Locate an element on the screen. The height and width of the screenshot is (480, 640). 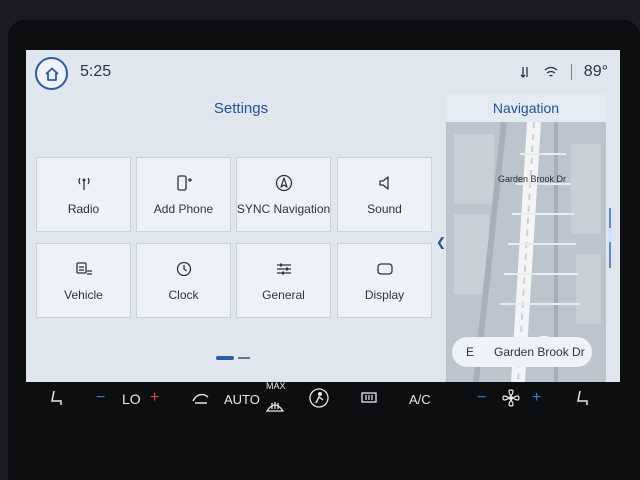
outside-temperature: 89° is located at coordinates (595, 71).